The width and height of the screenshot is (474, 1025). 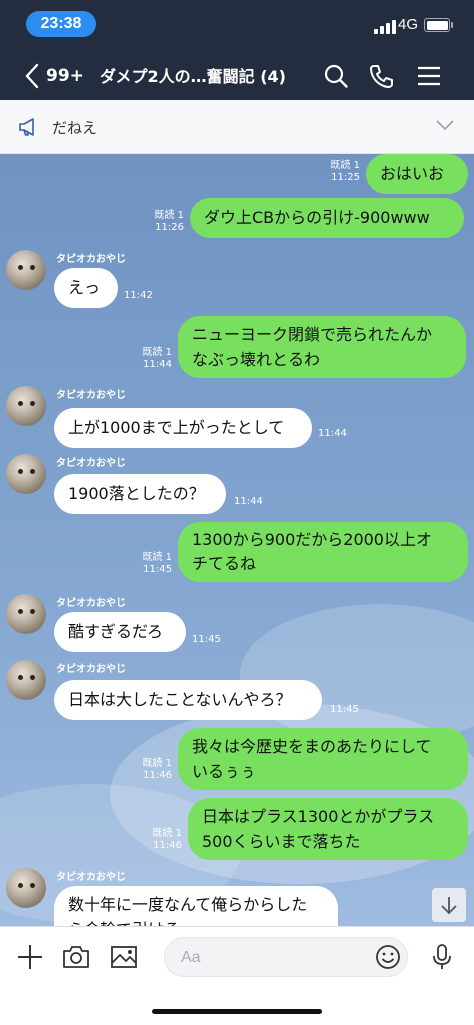 I want to click on message-text: 日本は大したことないんやろ？, so click(x=180, y=699).